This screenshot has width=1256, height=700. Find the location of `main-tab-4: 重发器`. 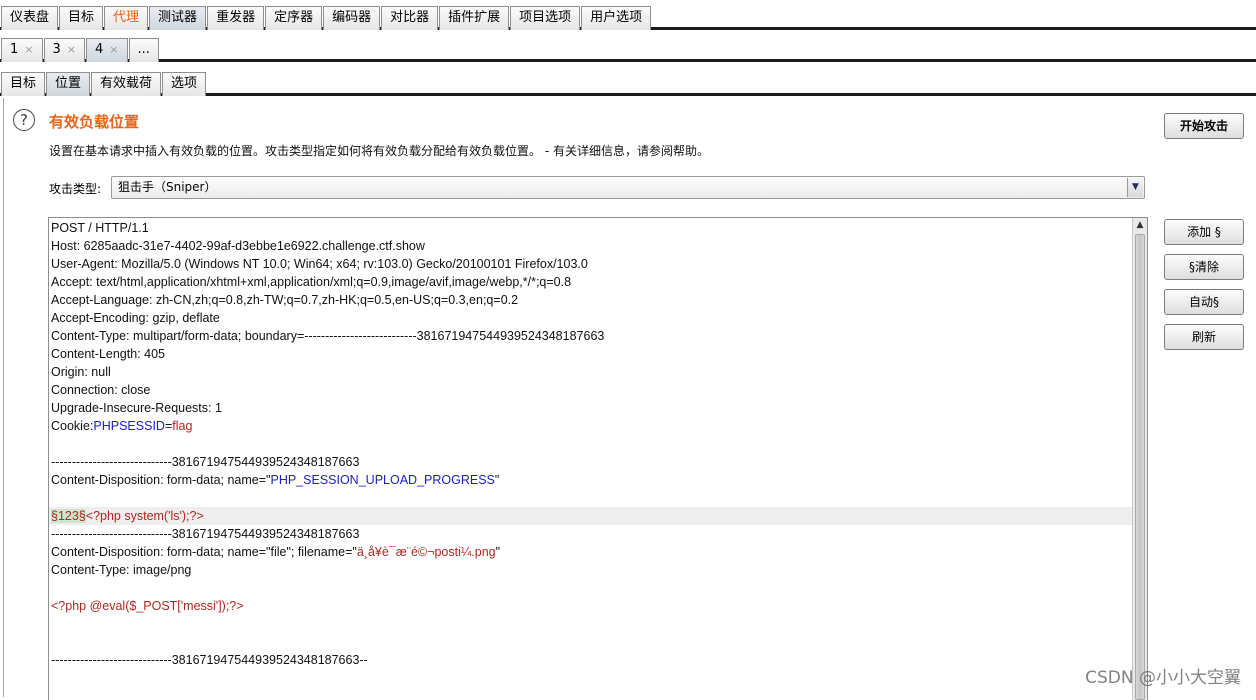

main-tab-4: 重发器 is located at coordinates (236, 18).